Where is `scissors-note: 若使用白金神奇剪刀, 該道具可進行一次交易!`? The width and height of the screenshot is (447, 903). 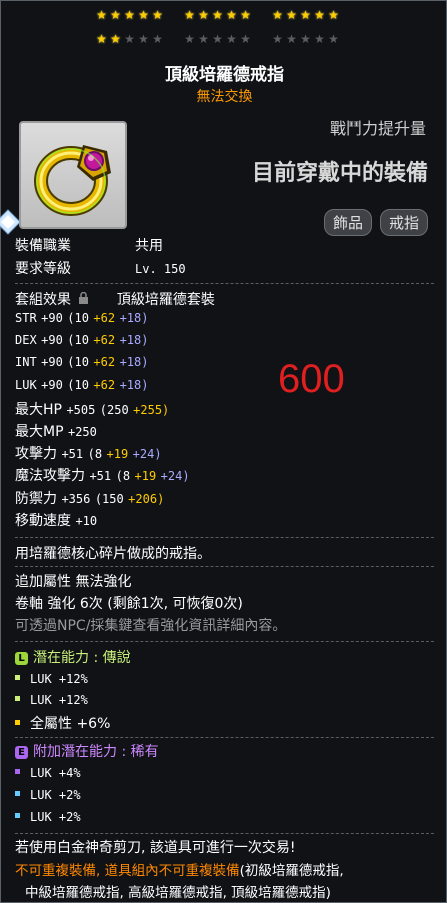
scissors-note: 若使用白金神奇剪刀, 該道具可進行一次交易! is located at coordinates (155, 848).